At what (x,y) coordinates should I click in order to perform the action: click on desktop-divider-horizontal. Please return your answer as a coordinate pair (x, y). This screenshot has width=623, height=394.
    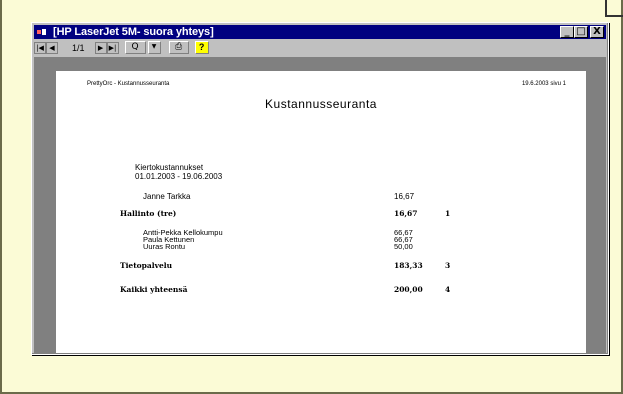
    Looking at the image, I should click on (614, 16).